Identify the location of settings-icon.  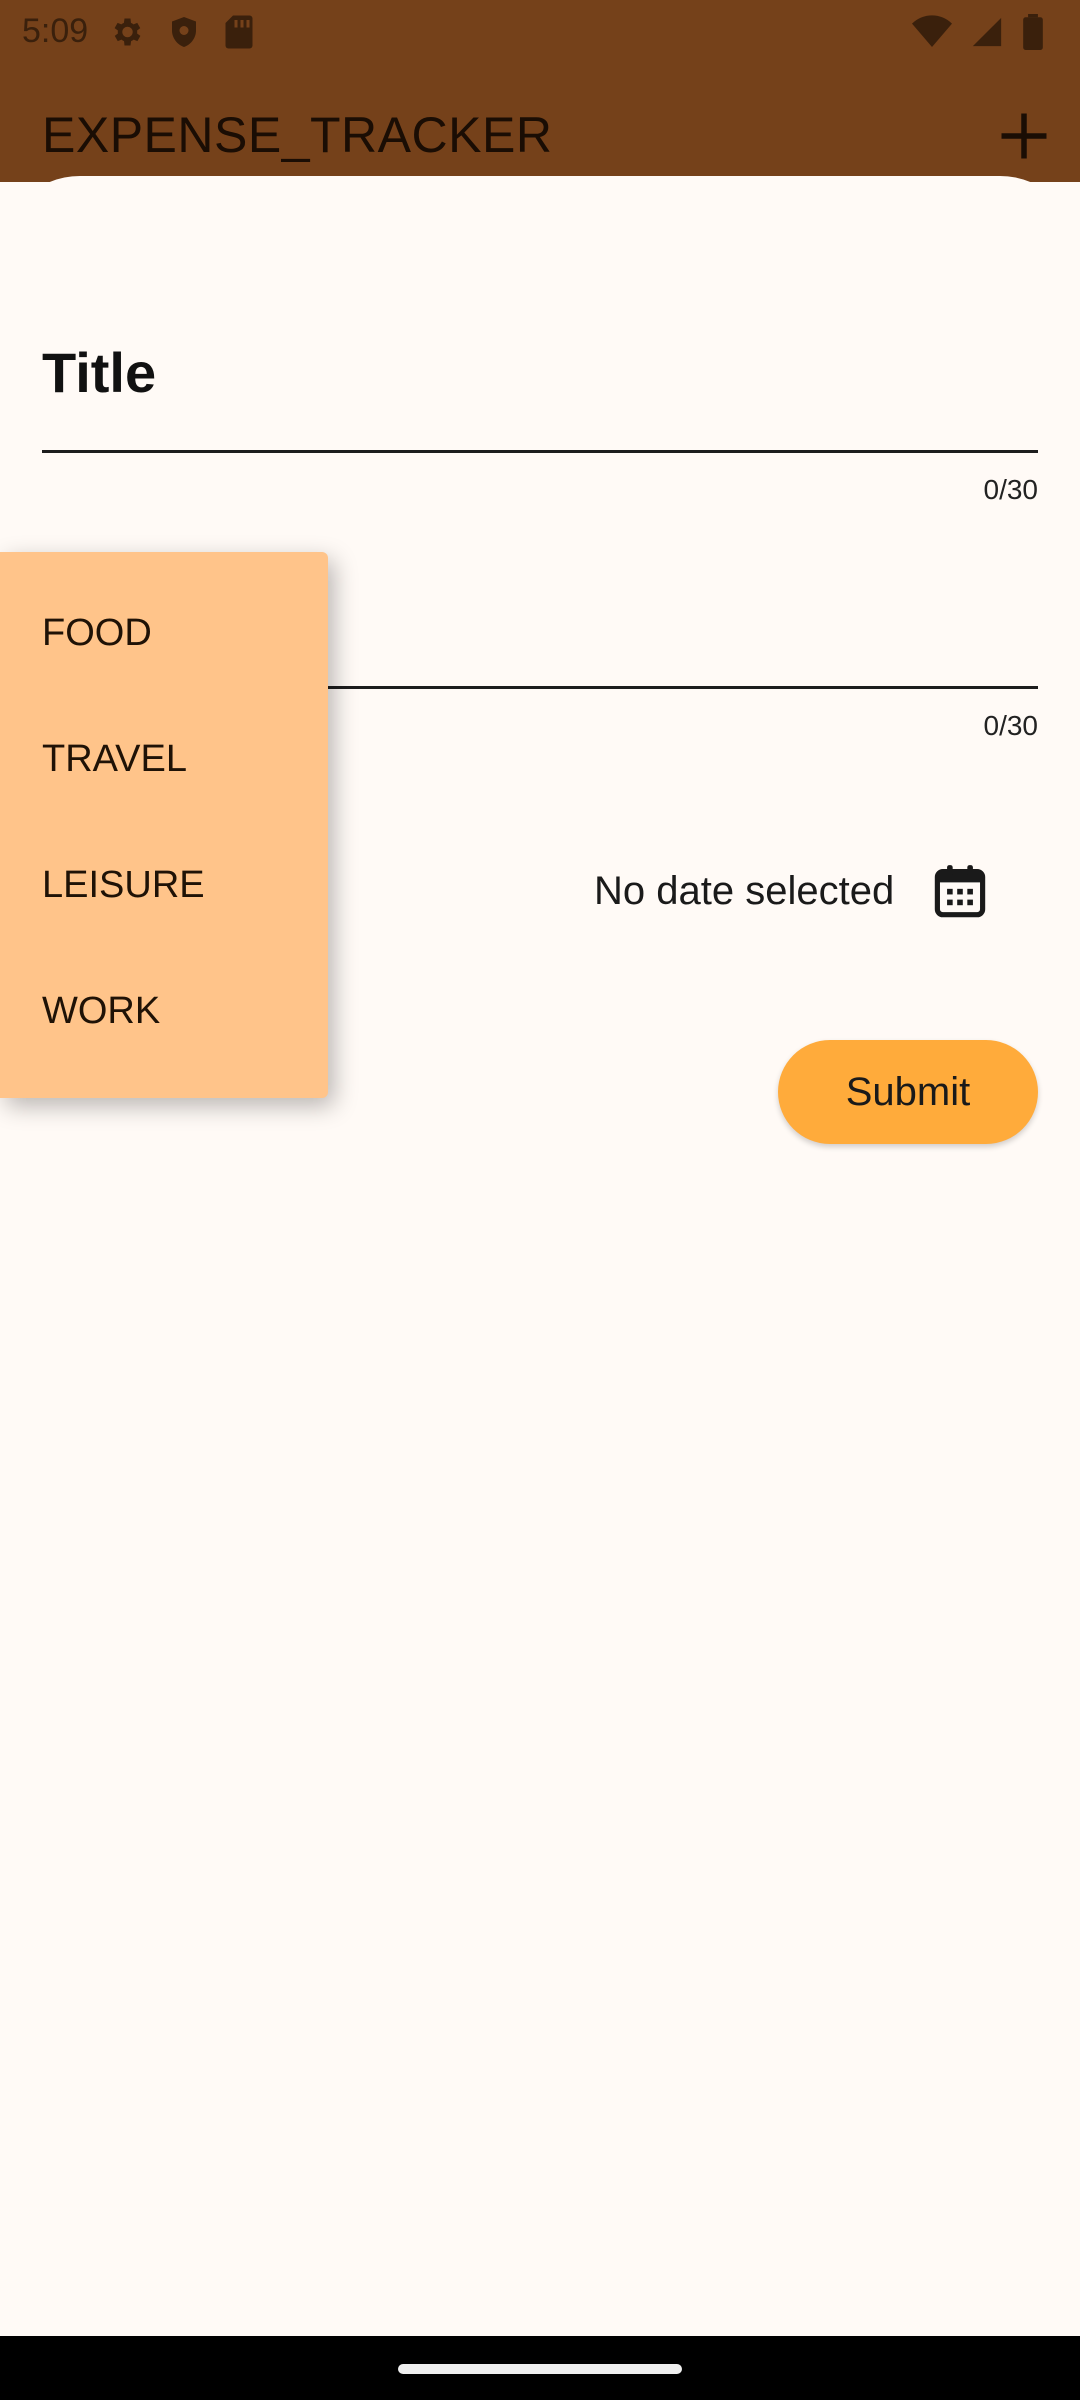
(127, 32).